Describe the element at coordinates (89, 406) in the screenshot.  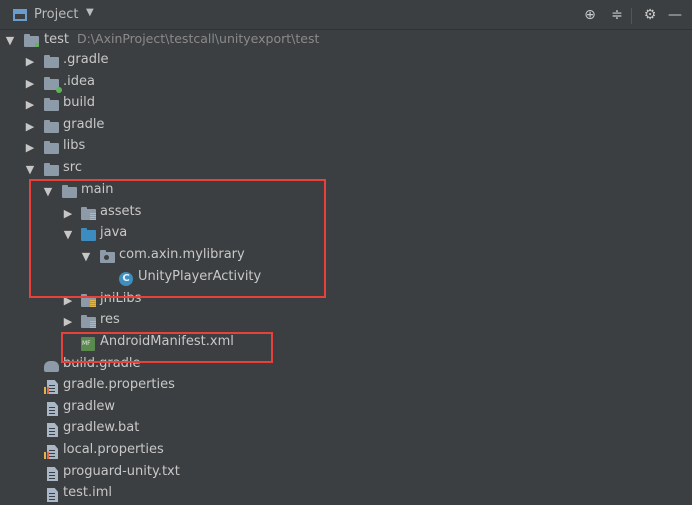
I see `tree-node-label: gradlew` at that location.